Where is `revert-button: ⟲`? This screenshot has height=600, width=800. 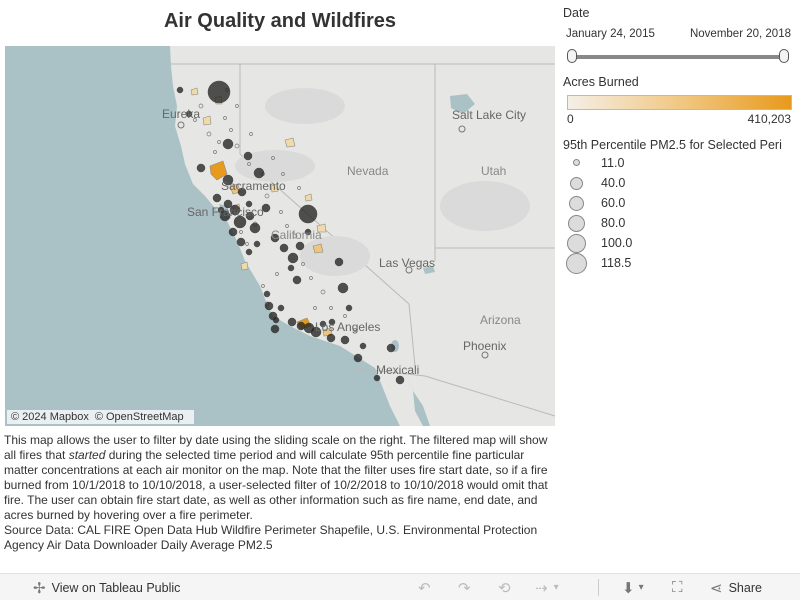 revert-button: ⟲ is located at coordinates (504, 587).